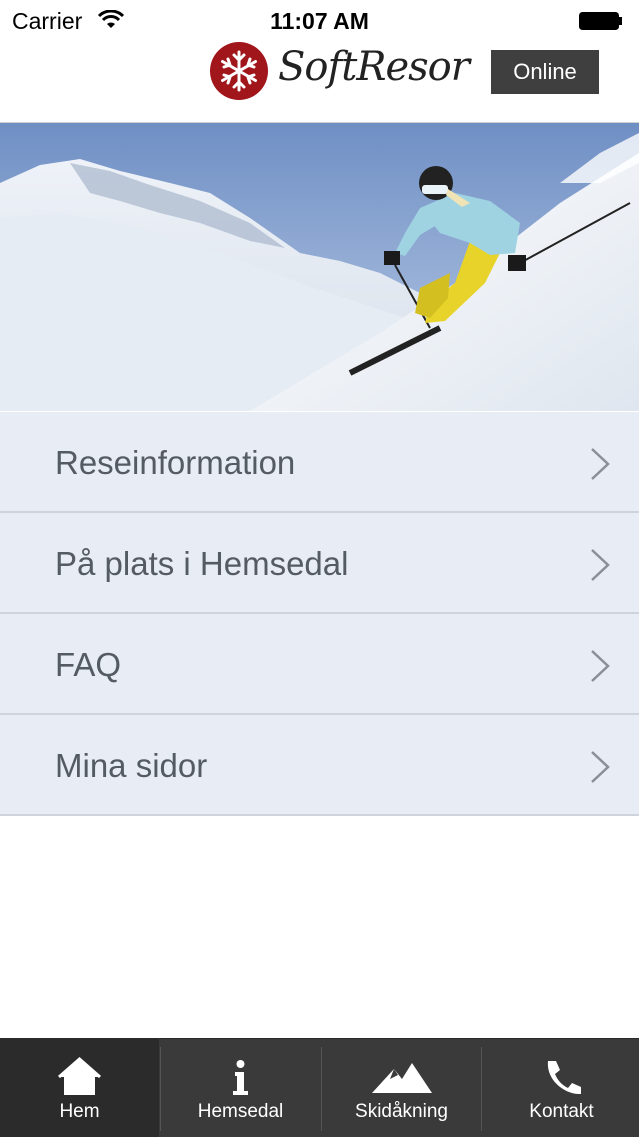  I want to click on tab-label: Skidåkning, so click(401, 1111).